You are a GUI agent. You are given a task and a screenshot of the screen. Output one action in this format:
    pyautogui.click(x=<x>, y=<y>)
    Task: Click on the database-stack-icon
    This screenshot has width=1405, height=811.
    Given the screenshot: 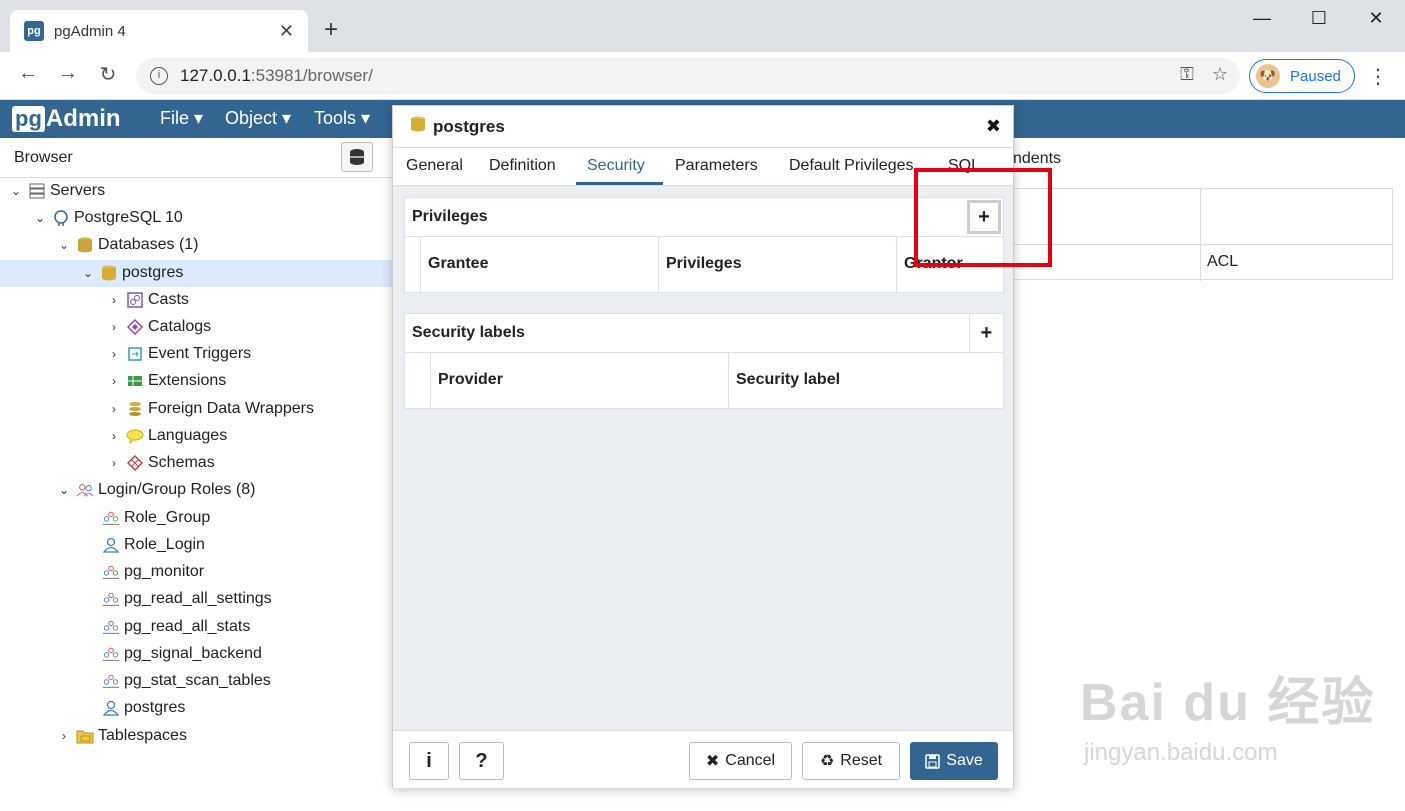 What is the action you would take?
    pyautogui.click(x=357, y=157)
    